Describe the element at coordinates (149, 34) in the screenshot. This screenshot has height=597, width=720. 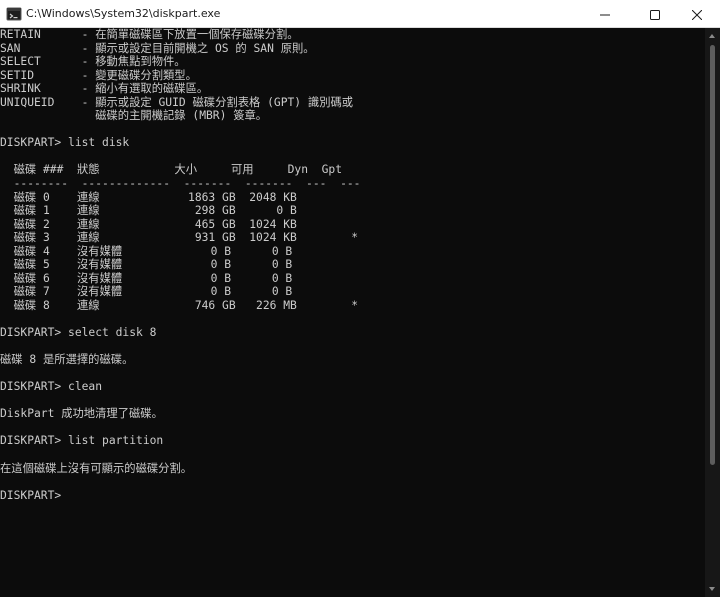
I see `terminal-line: RETAIN - 在簡單磁碟區下放置一個保存磁碟分割。` at that location.